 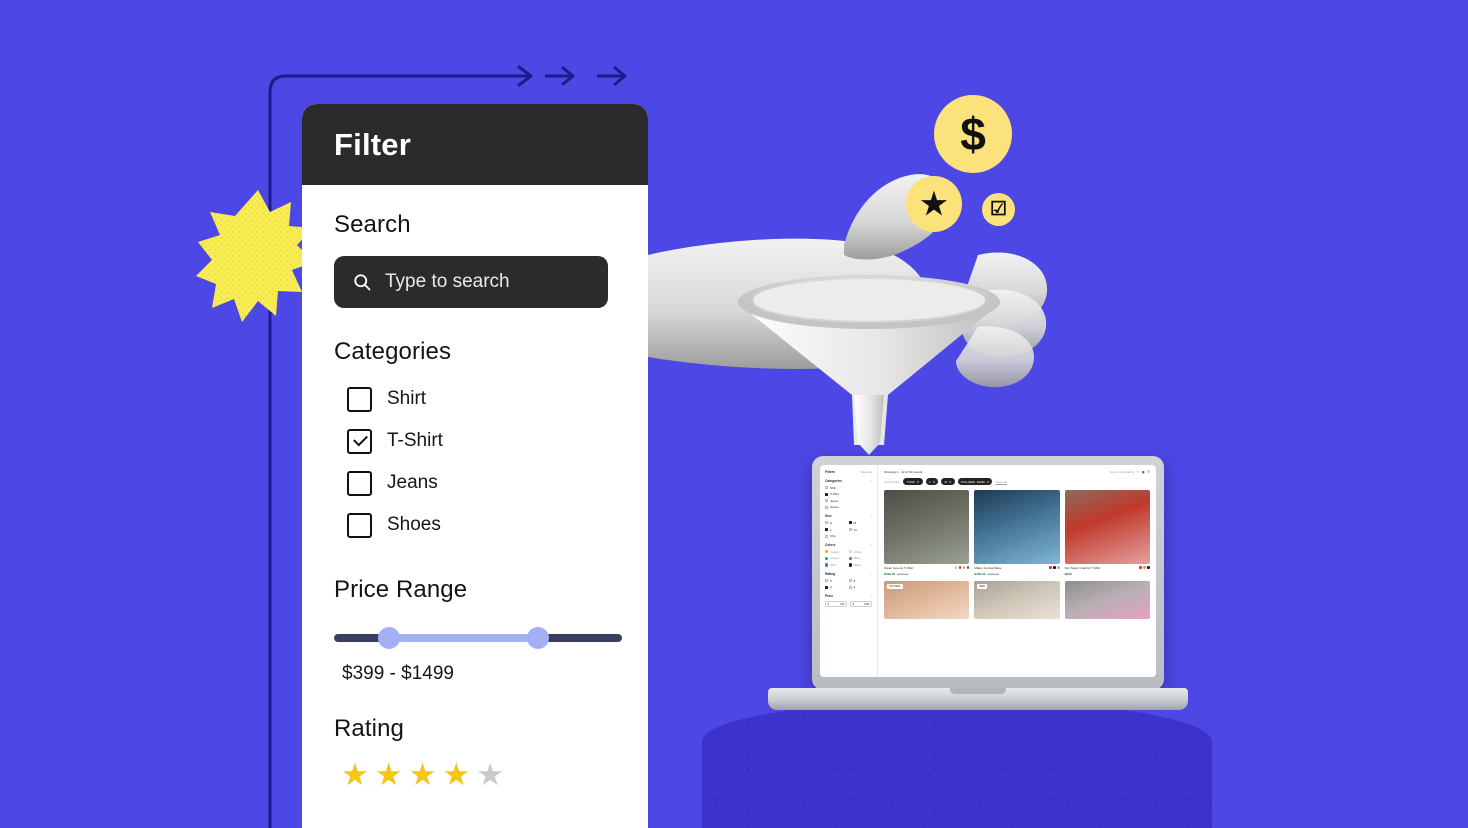 What do you see at coordinates (854, 587) in the screenshot?
I see `mini-option-label: 2` at bounding box center [854, 587].